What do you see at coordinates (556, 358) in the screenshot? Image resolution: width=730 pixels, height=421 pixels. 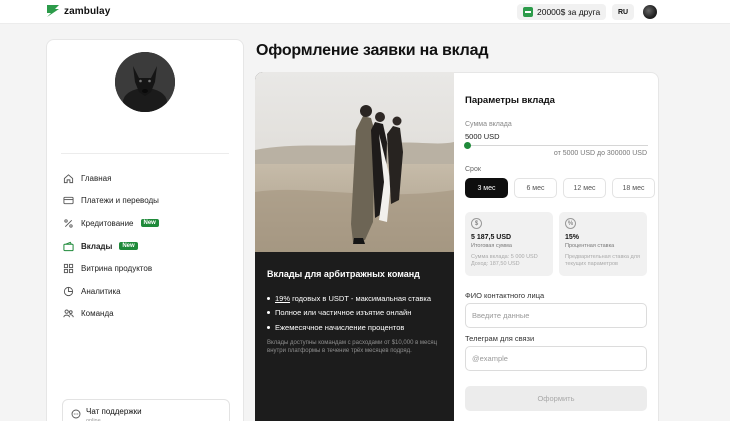 I see `telegram-input` at bounding box center [556, 358].